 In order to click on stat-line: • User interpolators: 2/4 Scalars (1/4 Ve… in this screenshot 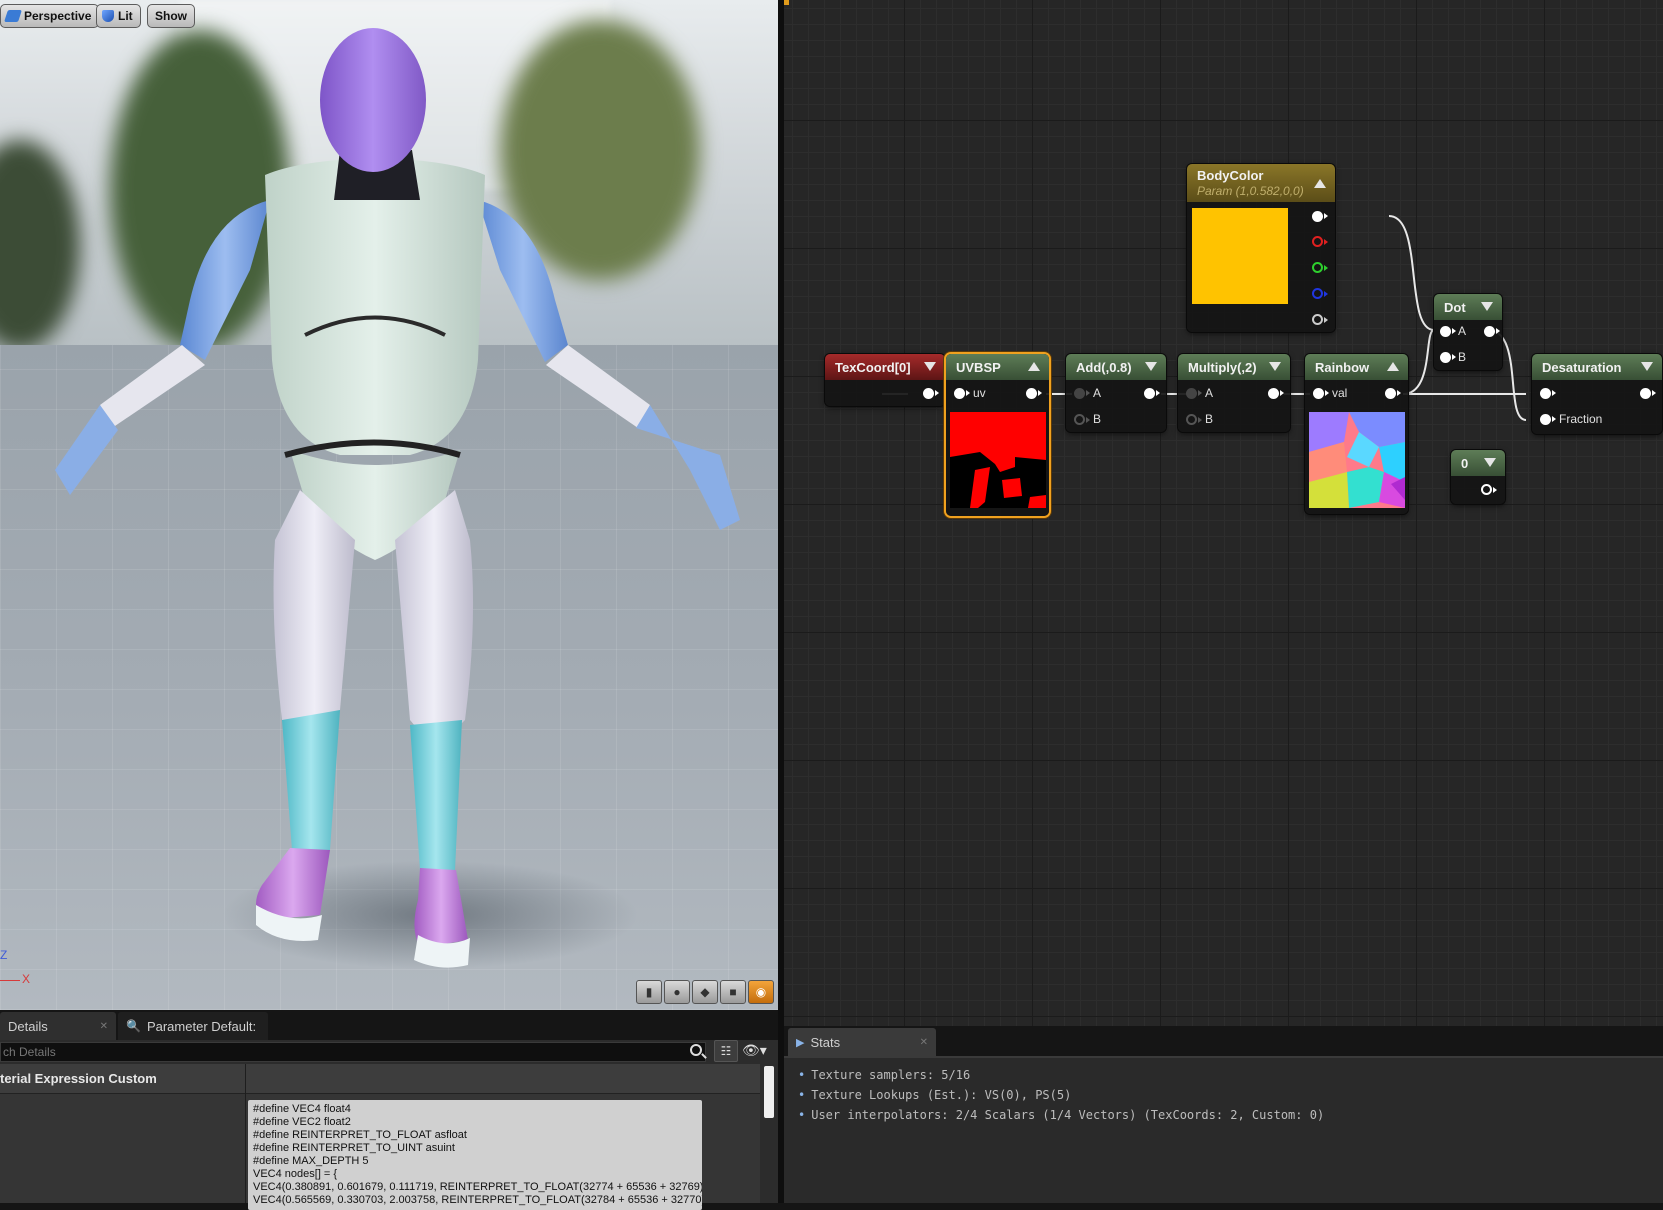, I will do `click(1061, 1115)`.